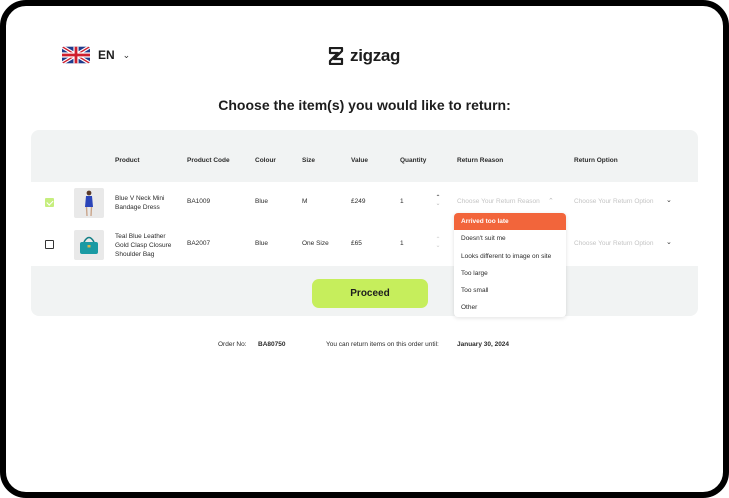 This screenshot has height=498, width=729. Describe the element at coordinates (375, 55) in the screenshot. I see `brand-name: zigzag` at that location.